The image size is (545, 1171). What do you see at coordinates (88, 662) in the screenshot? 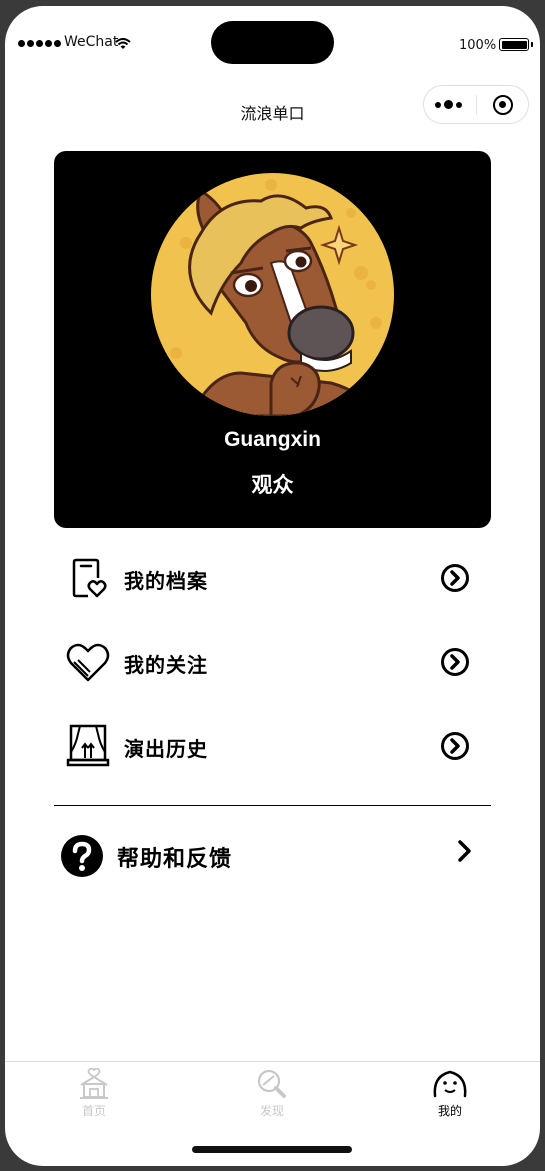
I see `heart-outline-icon` at bounding box center [88, 662].